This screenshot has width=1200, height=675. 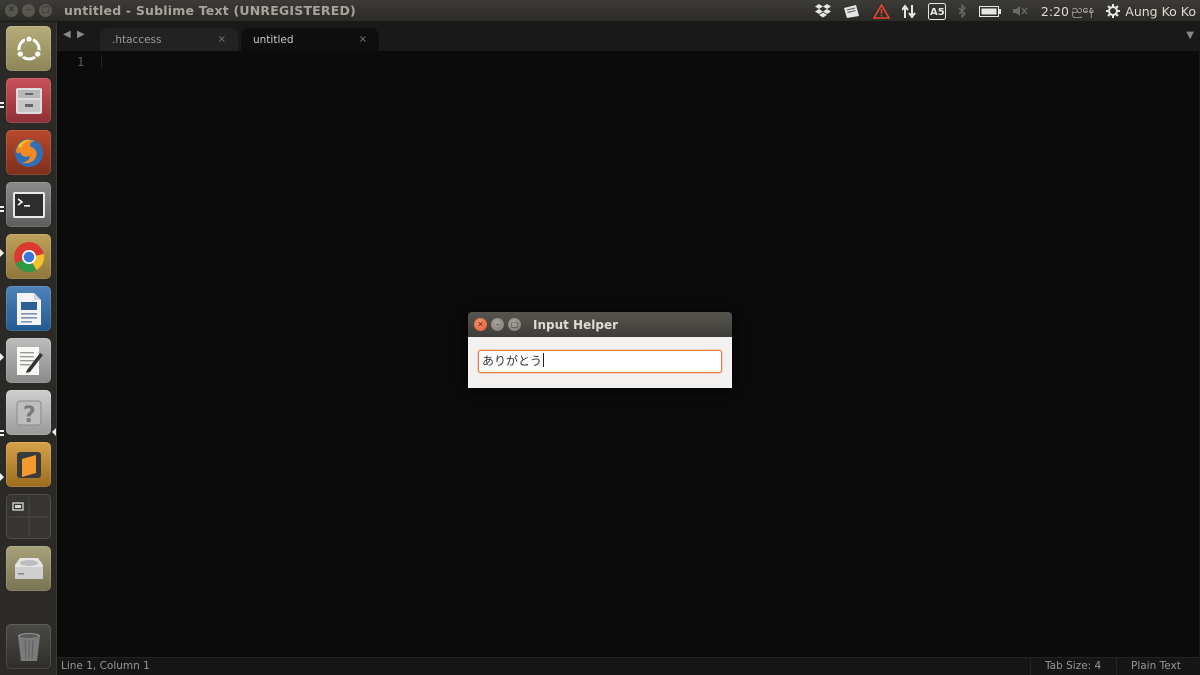 I want to click on line-number: 1, so click(x=81, y=62).